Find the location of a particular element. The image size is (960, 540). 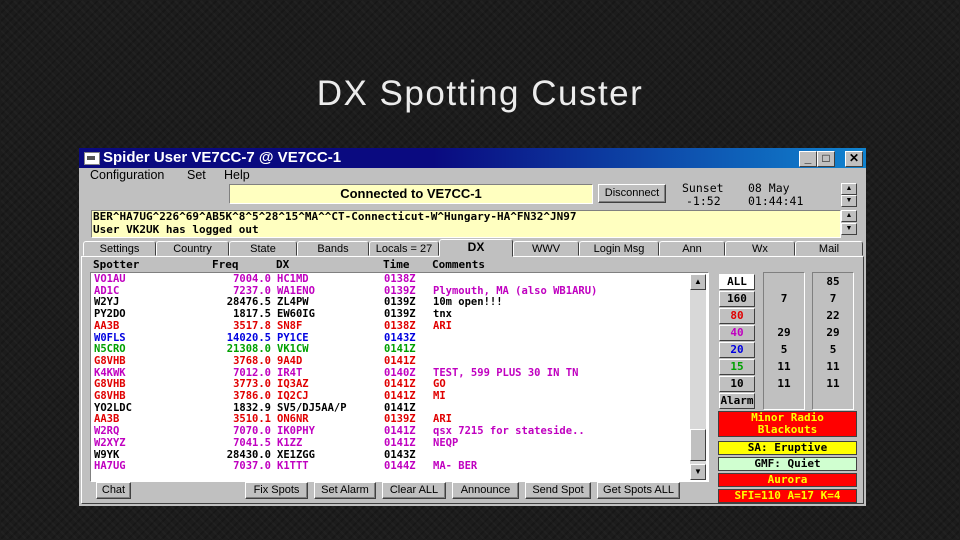

tab-bands: Bands is located at coordinates (333, 248).